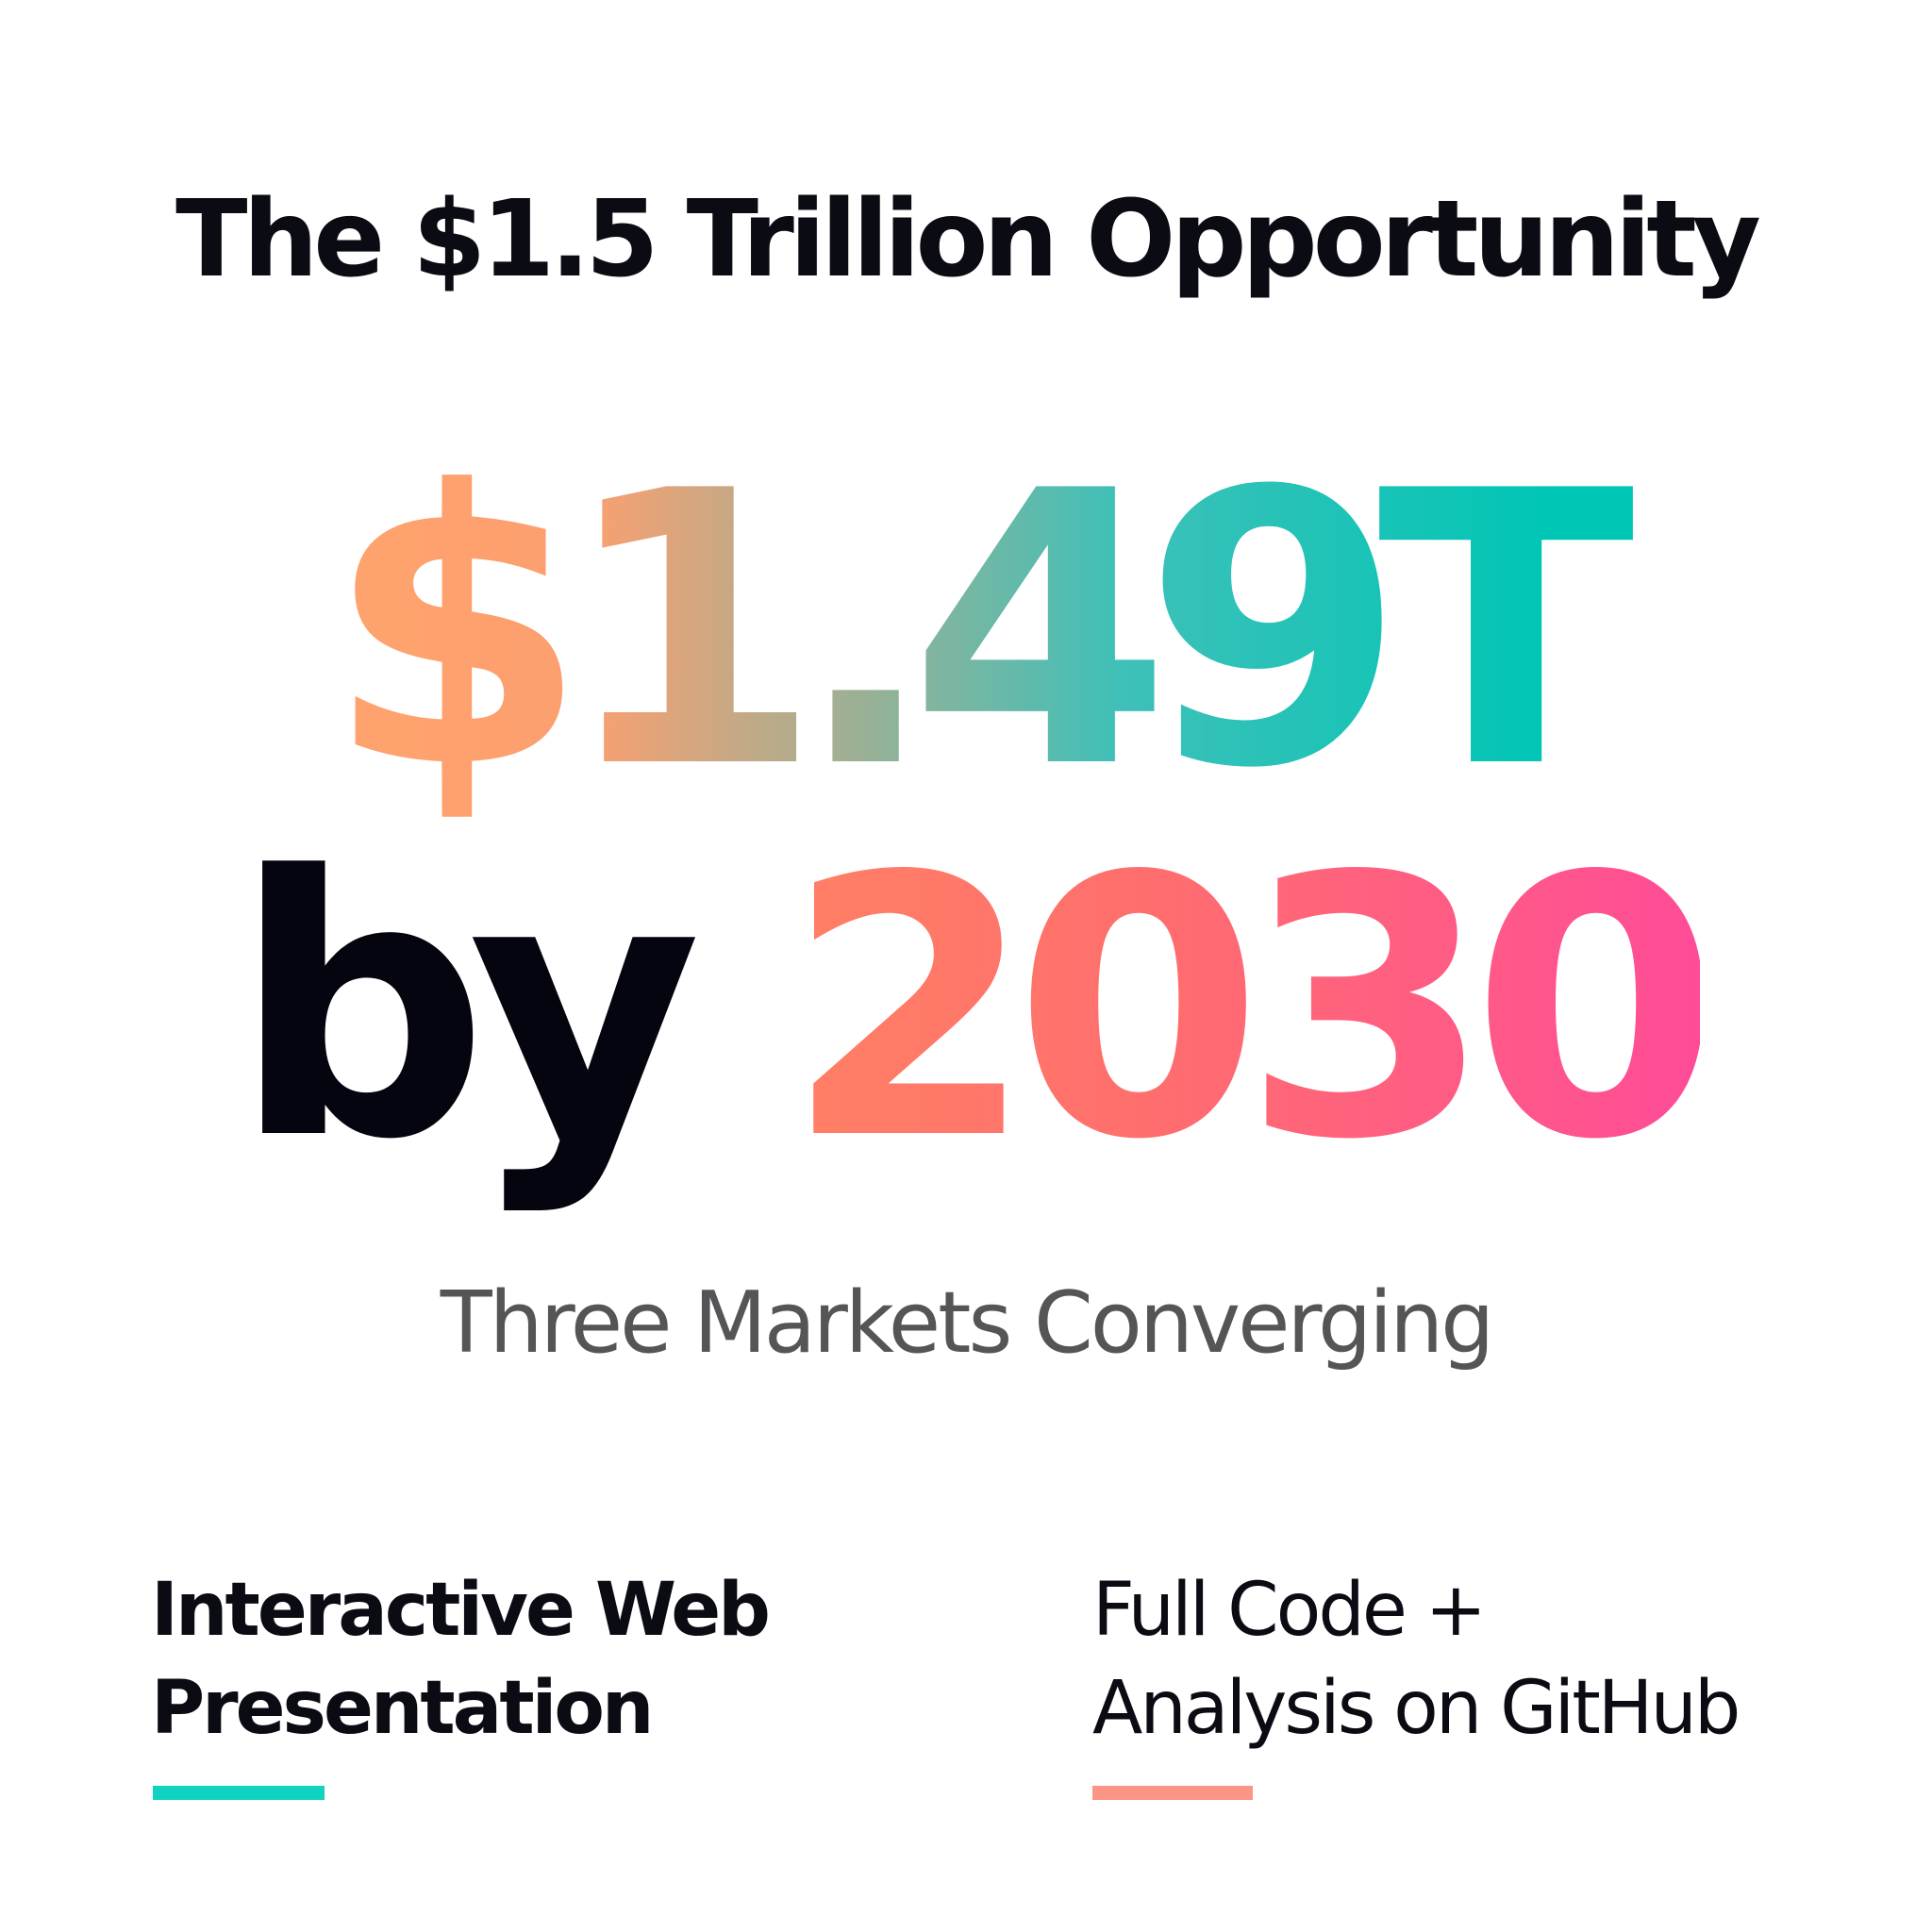 This screenshot has width=1932, height=1932. I want to click on accent-bar-coral, so click(1172, 1793).